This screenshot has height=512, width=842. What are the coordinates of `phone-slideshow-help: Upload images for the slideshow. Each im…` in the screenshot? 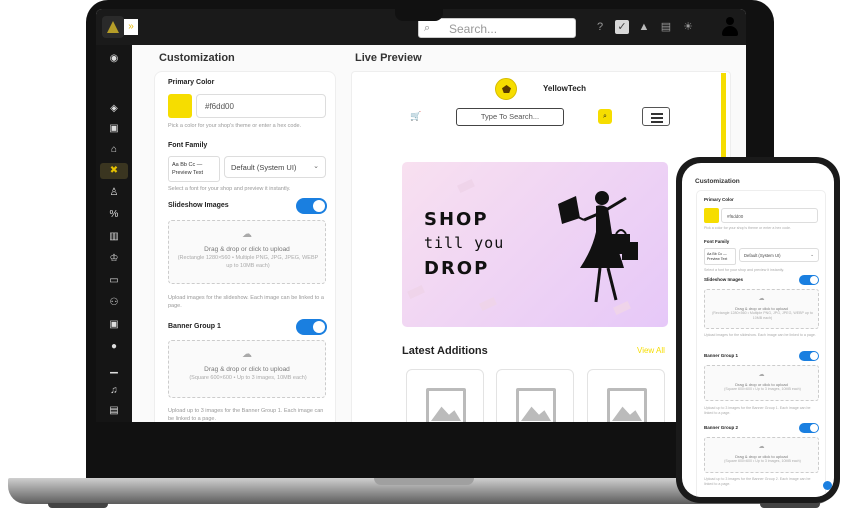 It's located at (760, 335).